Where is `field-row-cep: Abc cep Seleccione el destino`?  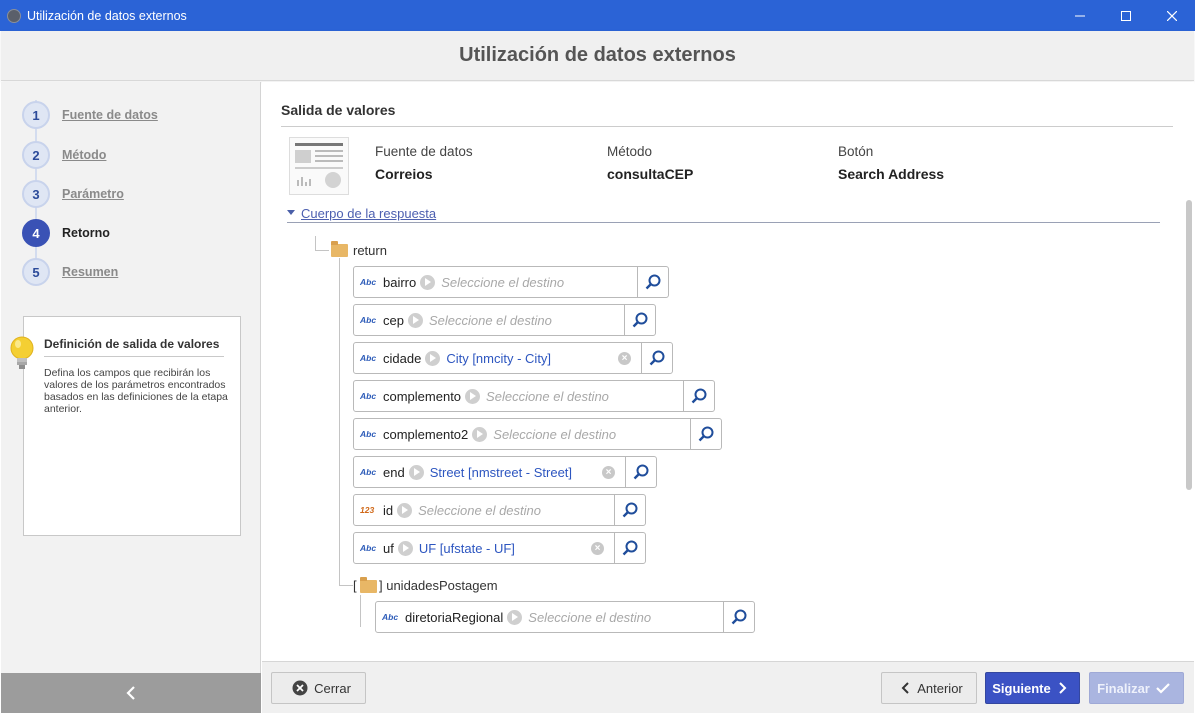 field-row-cep: Abc cep Seleccione el destino is located at coordinates (504, 320).